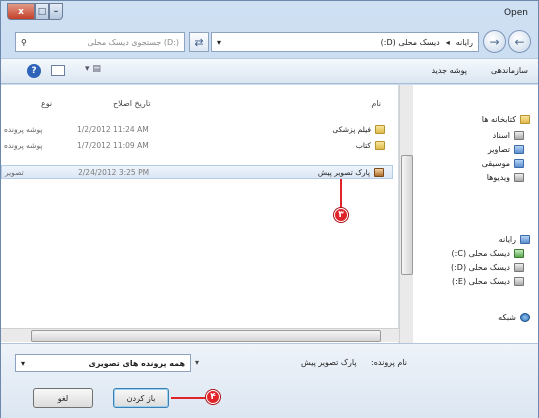  What do you see at coordinates (480, 253) in the screenshot?
I see `nav-label: دیسک محلی (C:)` at bounding box center [480, 253].